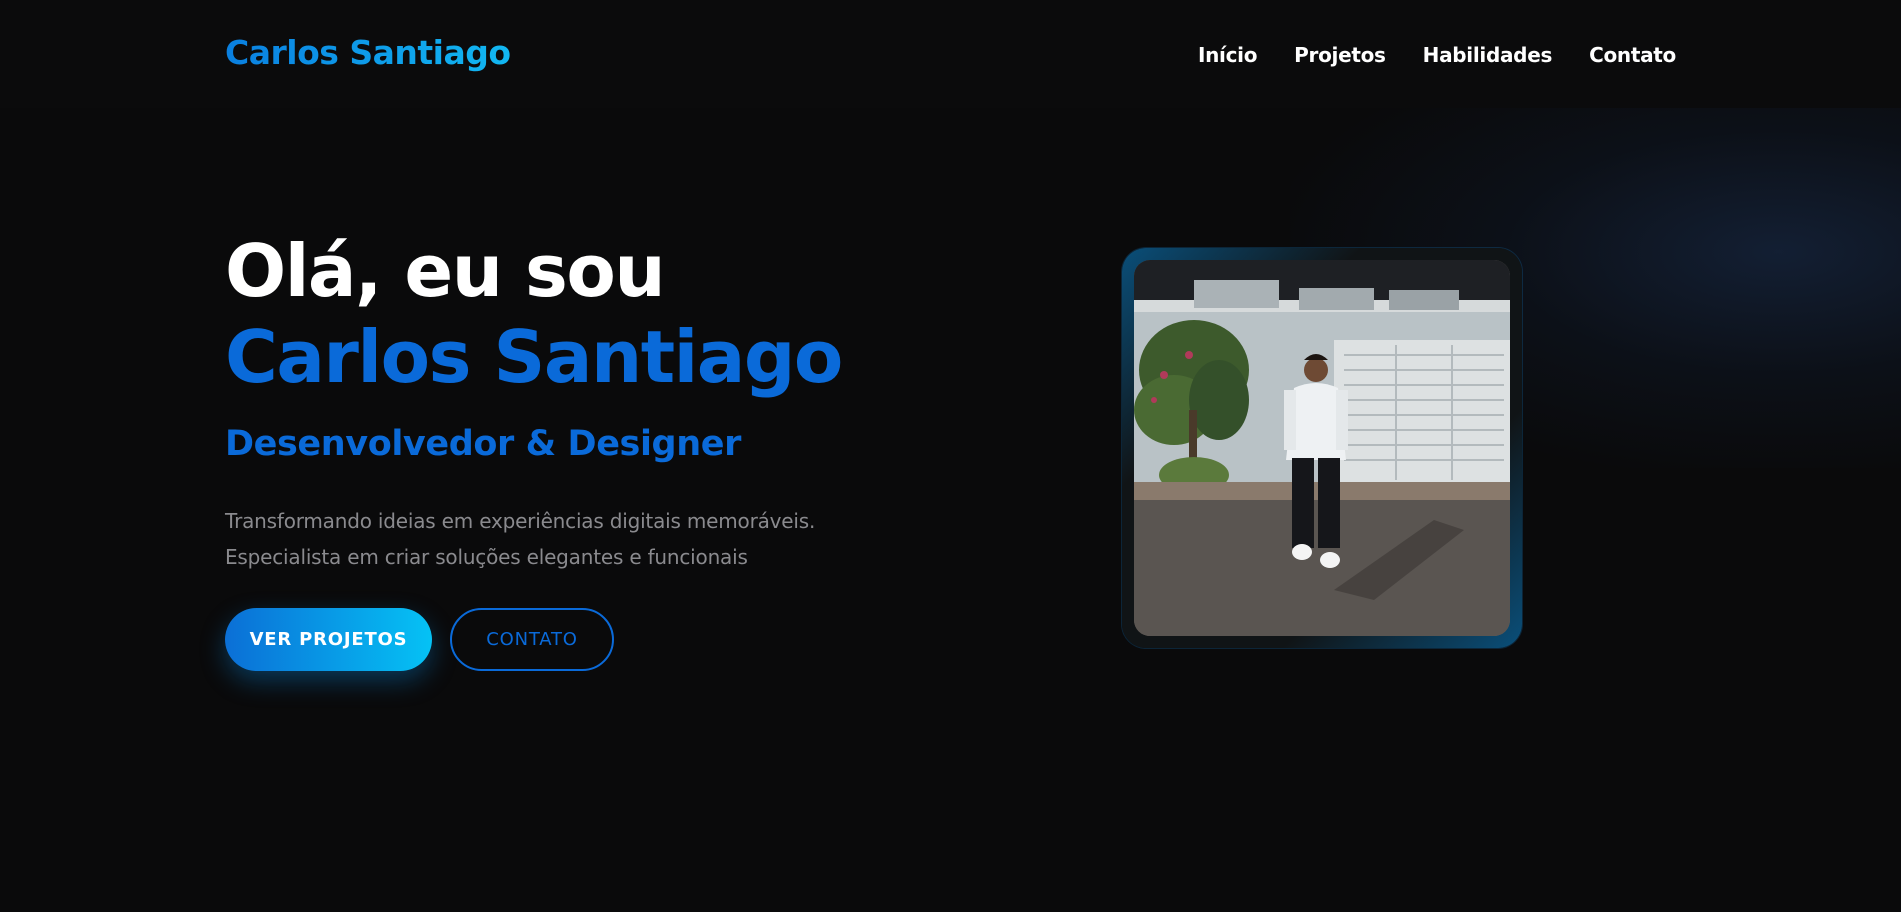 This screenshot has height=912, width=1901. What do you see at coordinates (368, 52) in the screenshot?
I see `brand-logo: Carlos Santiago` at bounding box center [368, 52].